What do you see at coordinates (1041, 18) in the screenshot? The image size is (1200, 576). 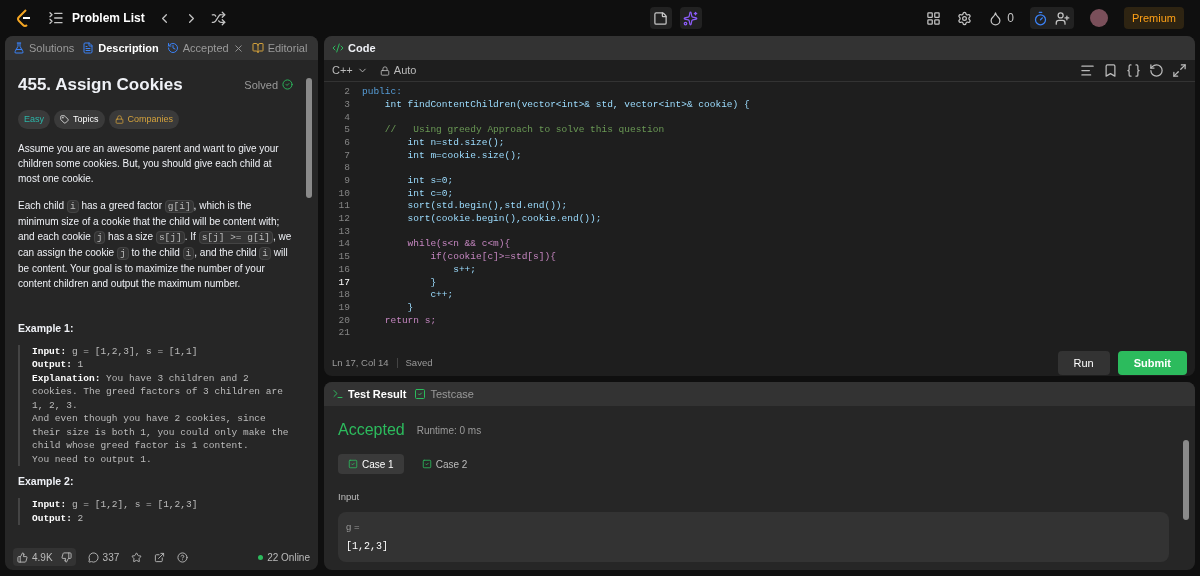 I see `timer-icon` at bounding box center [1041, 18].